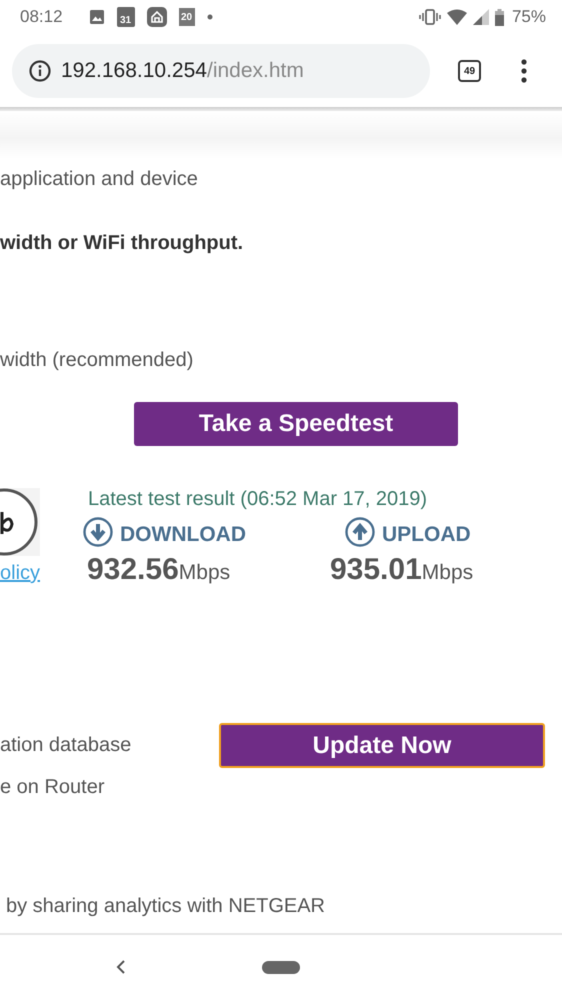 The width and height of the screenshot is (562, 999). What do you see at coordinates (96, 17) in the screenshot?
I see `image-icon` at bounding box center [96, 17].